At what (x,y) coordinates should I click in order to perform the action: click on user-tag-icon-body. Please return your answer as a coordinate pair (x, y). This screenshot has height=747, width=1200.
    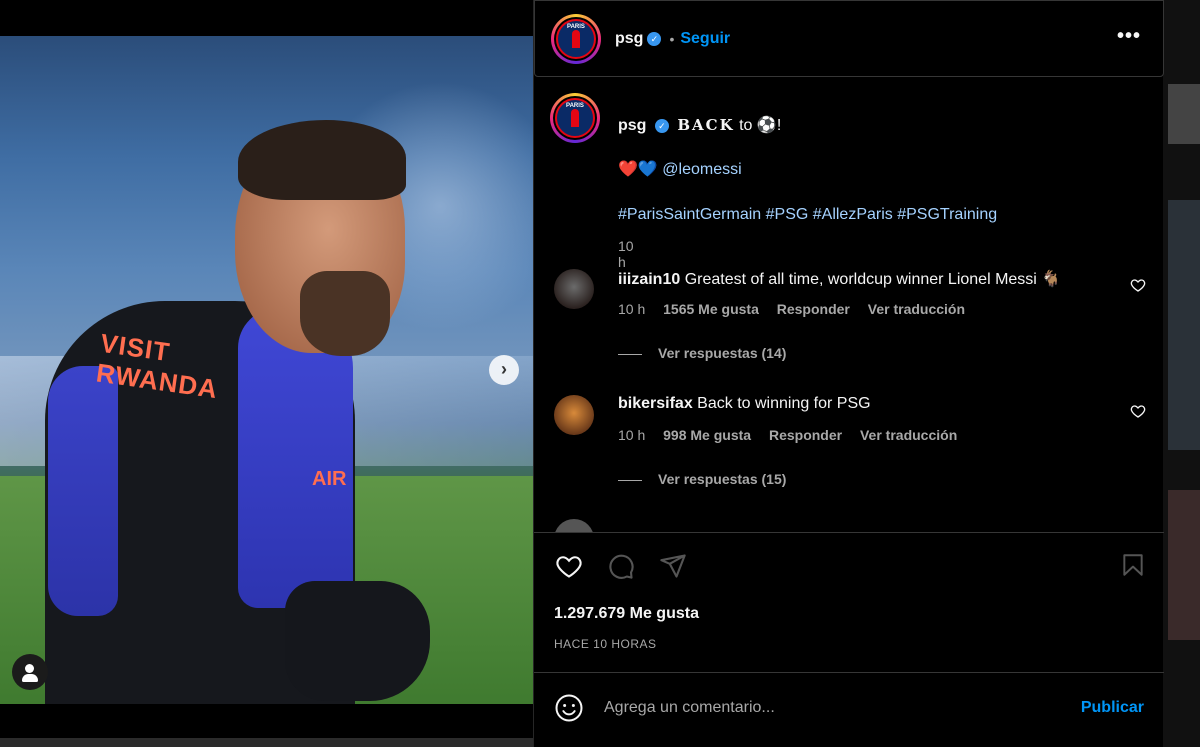
    Looking at the image, I should click on (30, 678).